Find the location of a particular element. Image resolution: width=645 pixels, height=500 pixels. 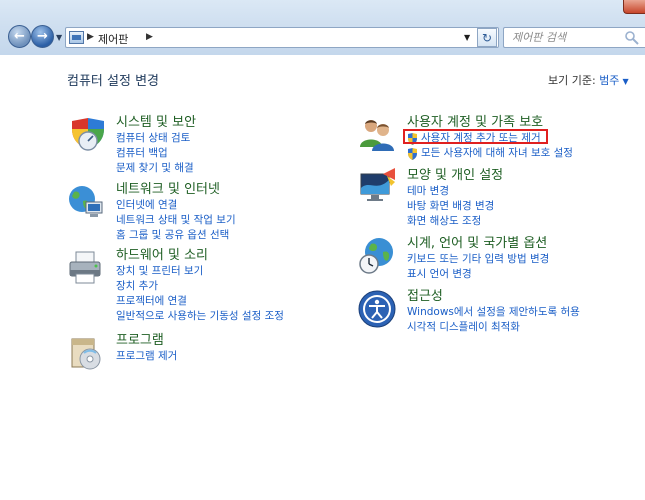

link-troubleshoot: 문제 찾기 및 해결 is located at coordinates (155, 168).